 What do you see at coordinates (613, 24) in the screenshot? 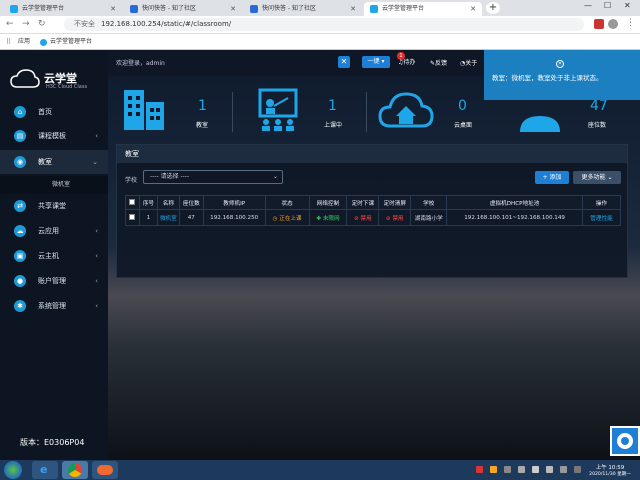
I see `profile-icon` at bounding box center [613, 24].